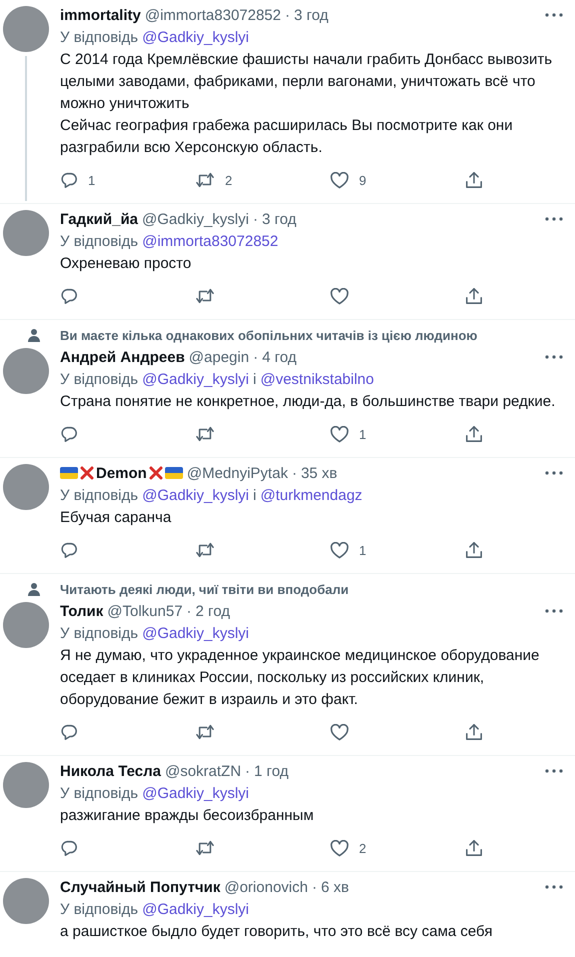 This screenshot has height=957, width=575. I want to click on mention-link: @immorta83072852, so click(210, 241).